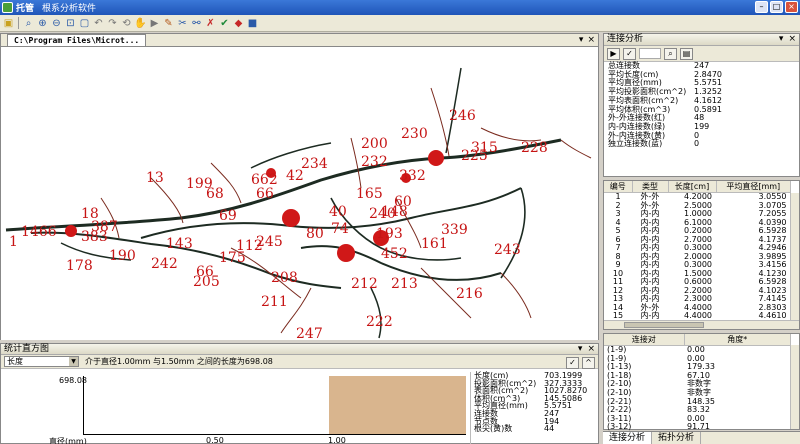 The image size is (800, 444). What do you see at coordinates (374, 144) in the screenshot?
I see `root-label: 200` at bounding box center [374, 144].